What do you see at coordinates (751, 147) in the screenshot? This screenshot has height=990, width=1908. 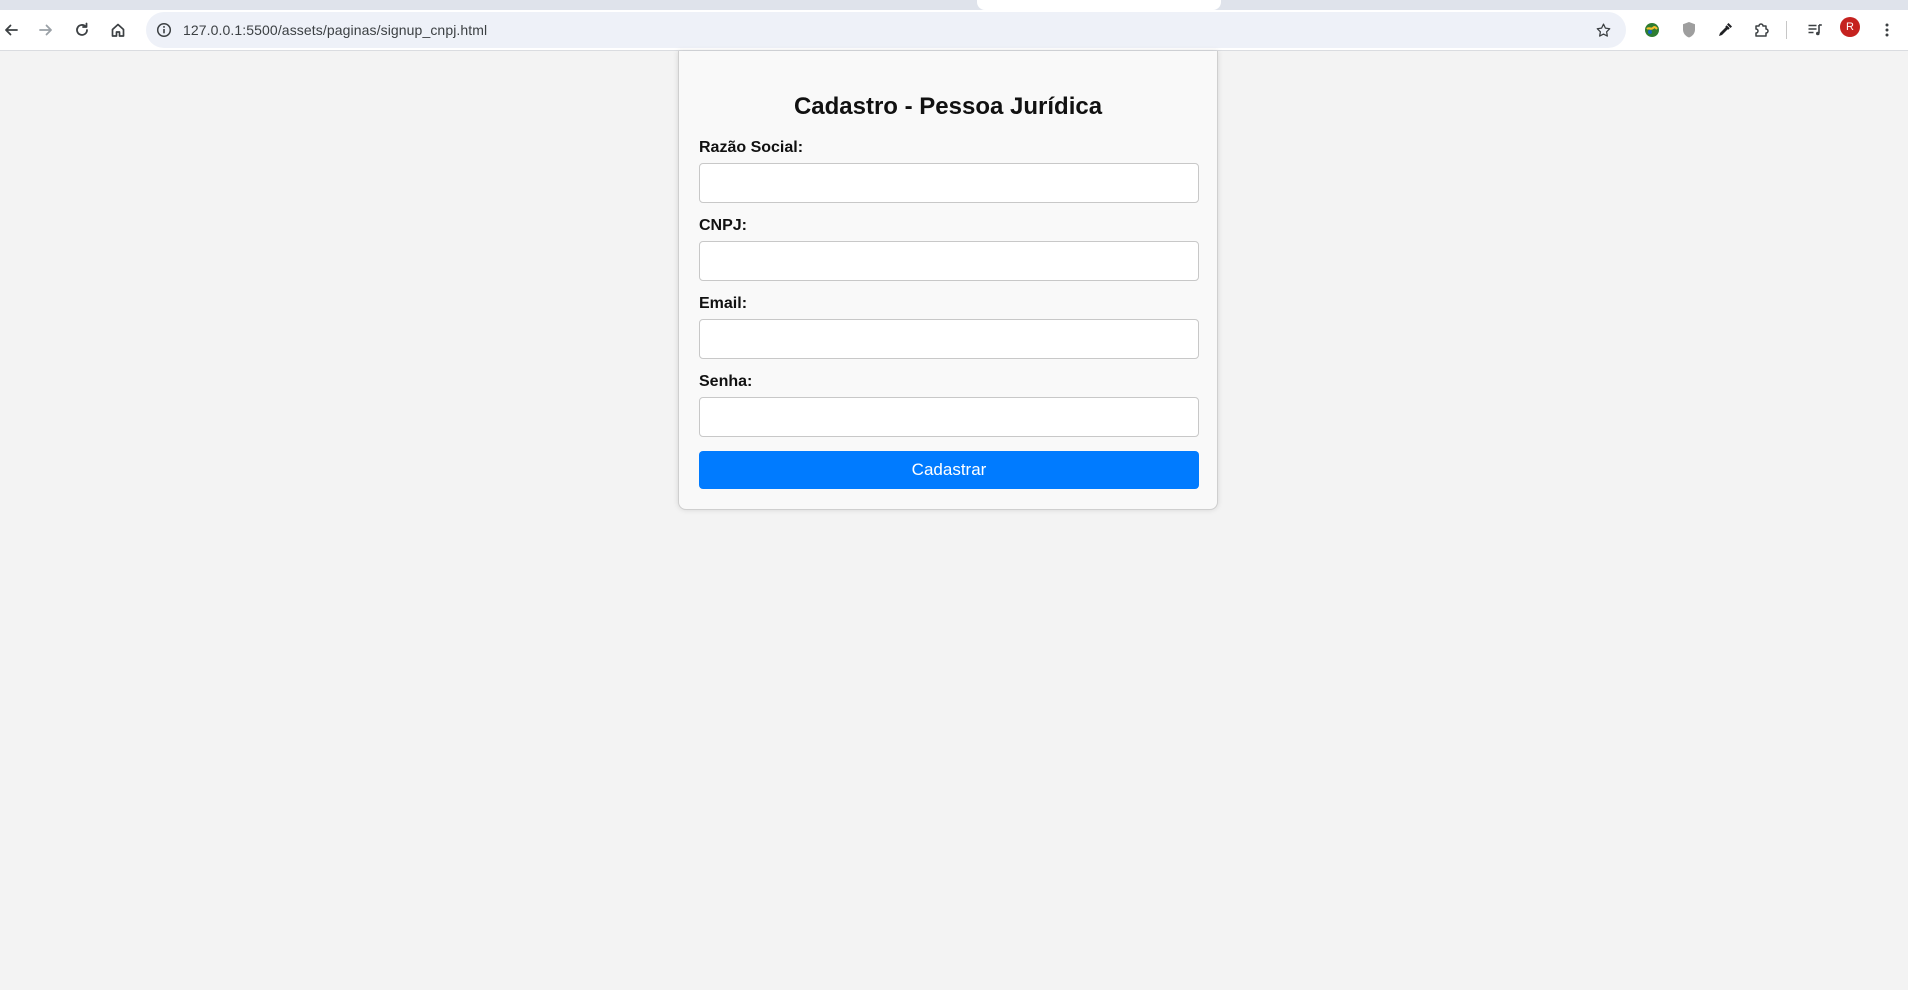 I see `razao-social-label: Razão Social:` at bounding box center [751, 147].